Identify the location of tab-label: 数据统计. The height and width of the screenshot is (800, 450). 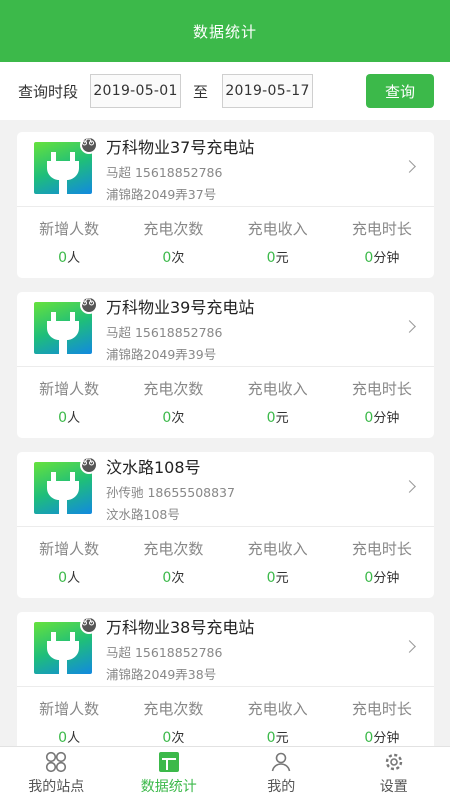
(168, 787).